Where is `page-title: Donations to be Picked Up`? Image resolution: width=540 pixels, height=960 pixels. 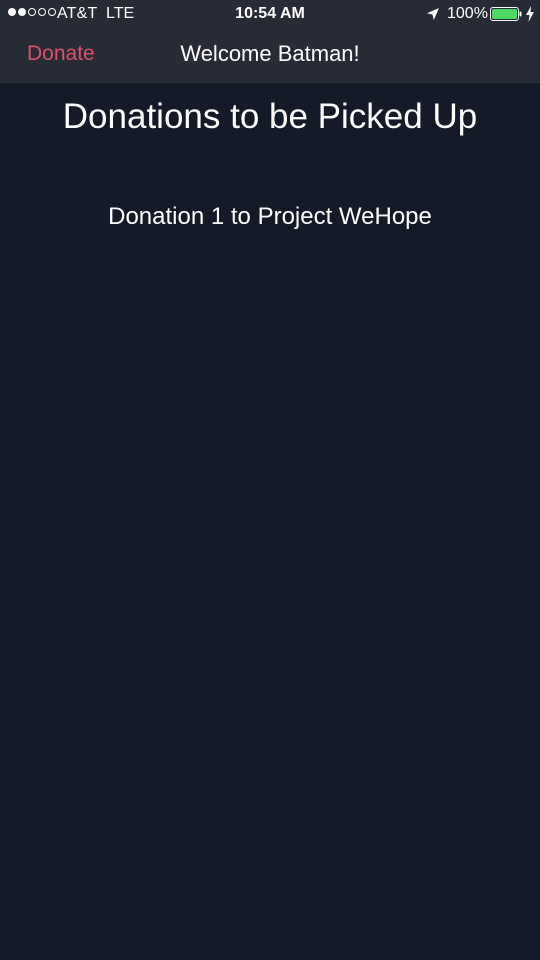 page-title: Donations to be Picked Up is located at coordinates (270, 116).